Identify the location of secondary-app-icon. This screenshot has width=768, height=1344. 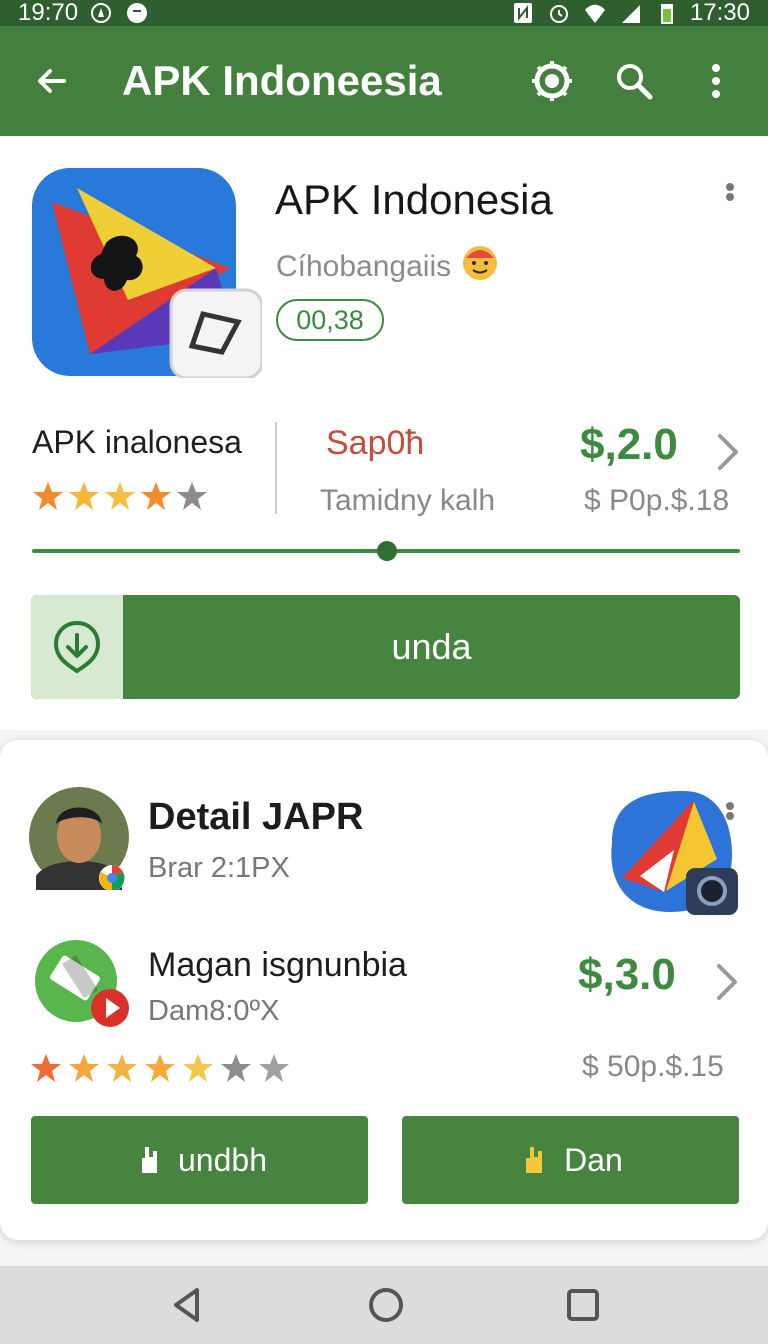
(83, 987).